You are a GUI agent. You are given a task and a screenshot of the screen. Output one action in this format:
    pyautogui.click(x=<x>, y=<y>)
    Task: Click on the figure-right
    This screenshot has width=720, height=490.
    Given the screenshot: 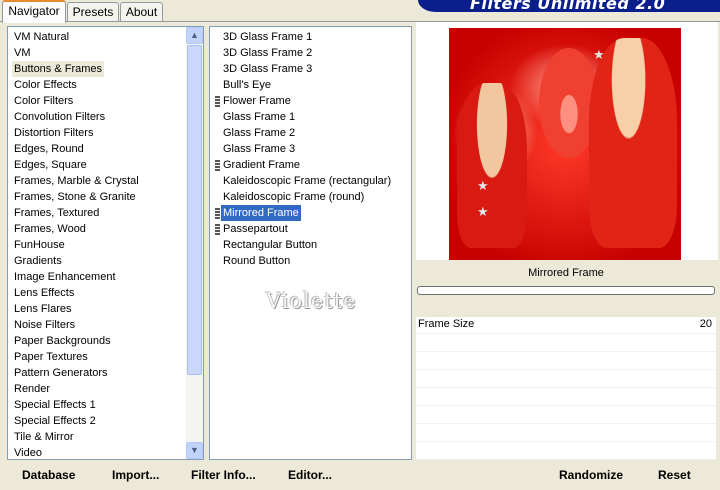 What is the action you would take?
    pyautogui.click(x=633, y=143)
    